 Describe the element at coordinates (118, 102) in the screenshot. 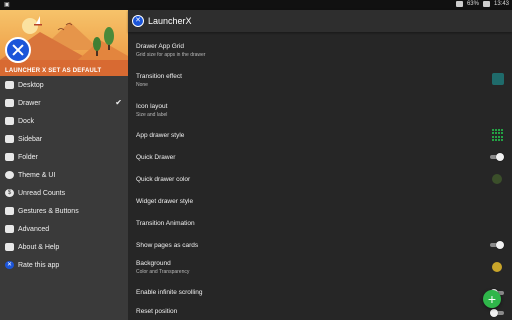

I see `checkmark-icon: ✔` at that location.